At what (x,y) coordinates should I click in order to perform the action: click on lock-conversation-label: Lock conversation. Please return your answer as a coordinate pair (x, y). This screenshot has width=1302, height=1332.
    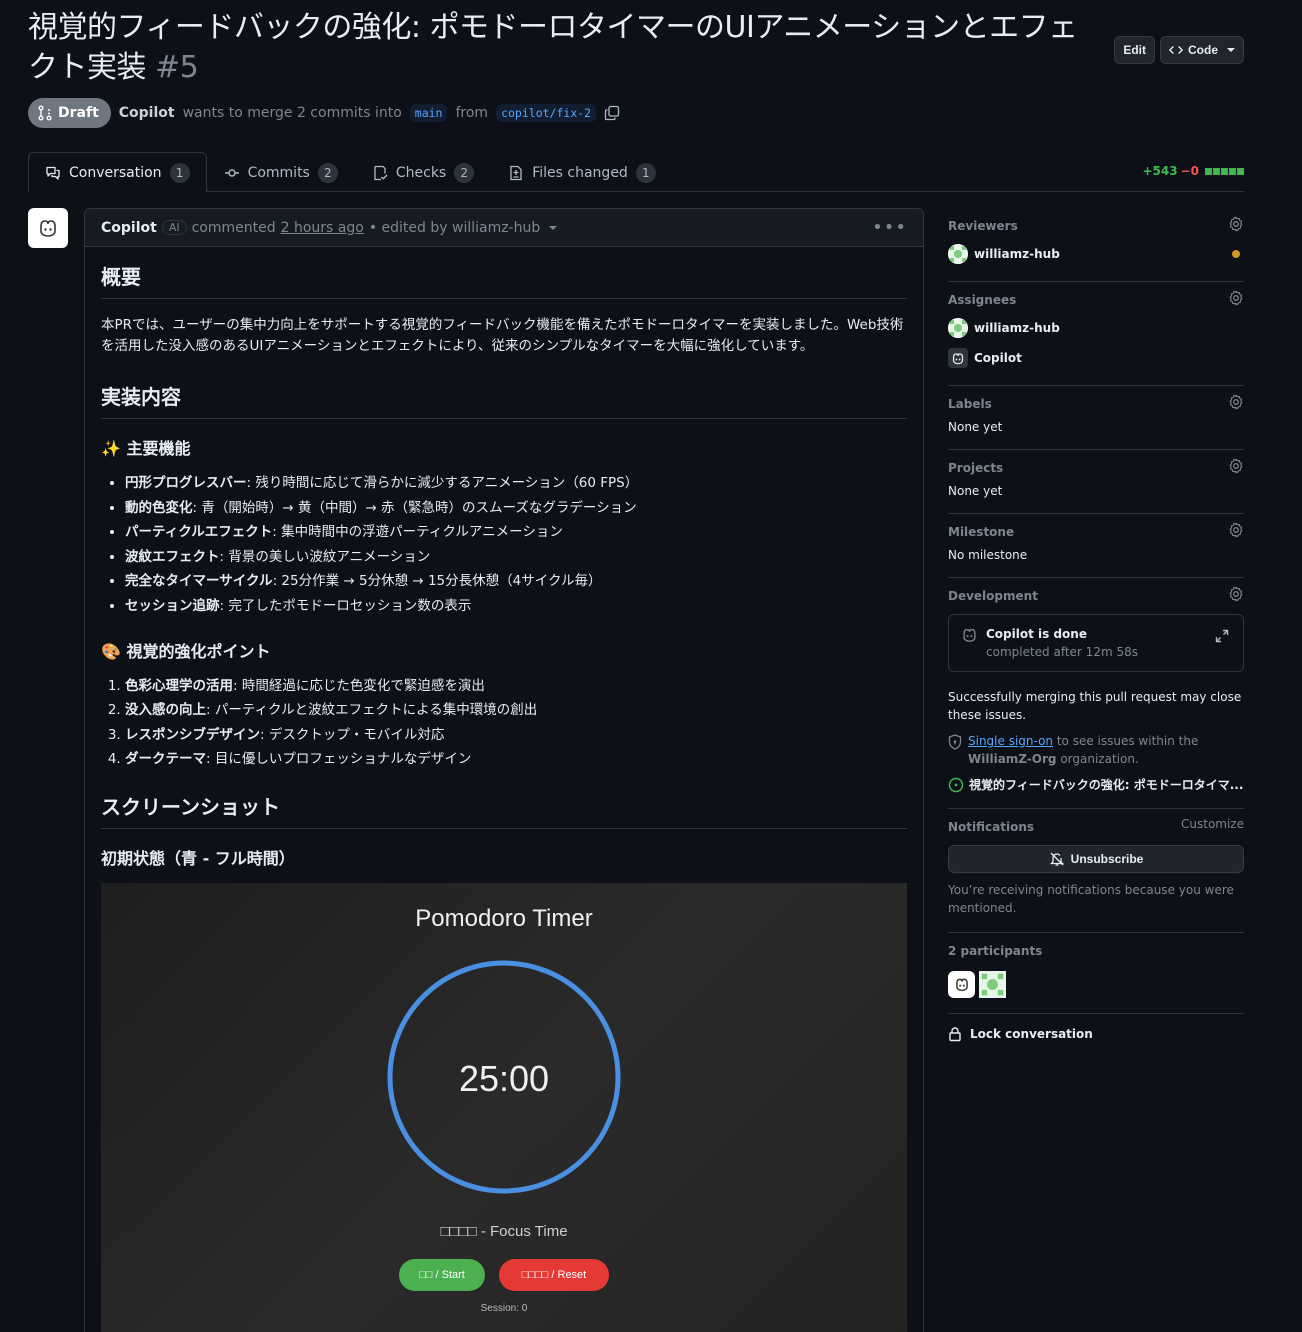
    Looking at the image, I should click on (1031, 1034).